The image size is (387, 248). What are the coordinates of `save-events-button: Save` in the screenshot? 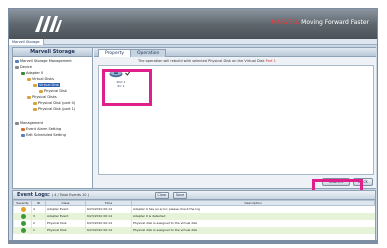 It's located at (180, 195).